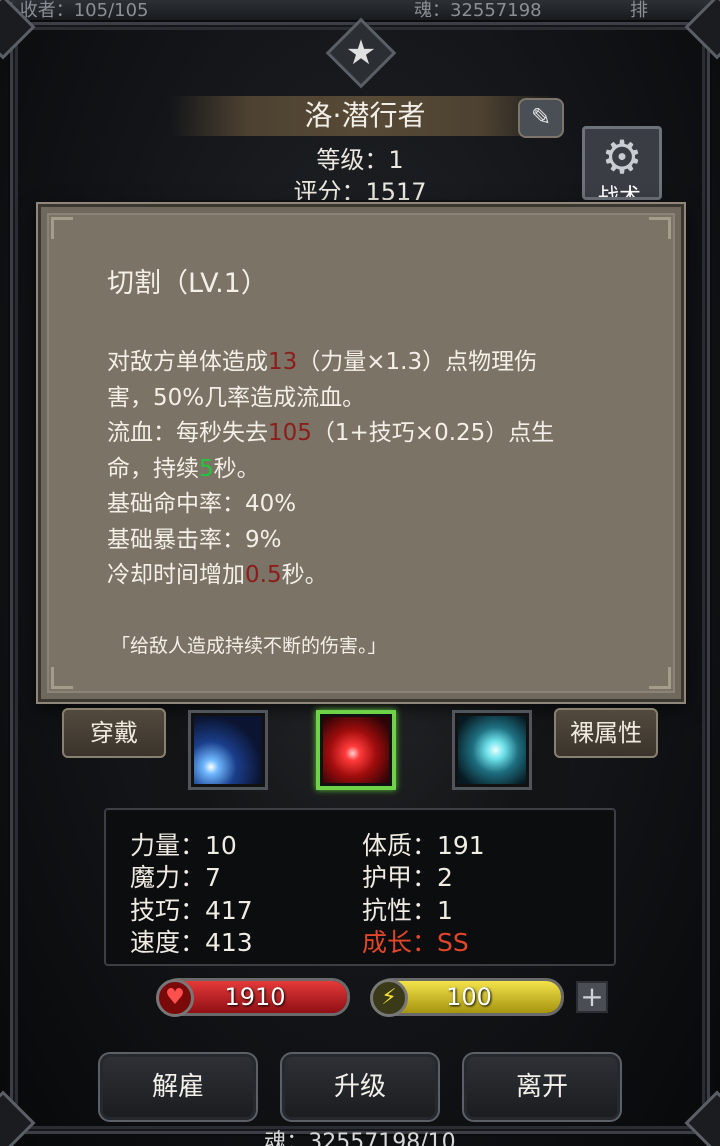 The width and height of the screenshot is (720, 1146). What do you see at coordinates (187, 362) in the screenshot?
I see `desc-text: 对敌方单体造成` at bounding box center [187, 362].